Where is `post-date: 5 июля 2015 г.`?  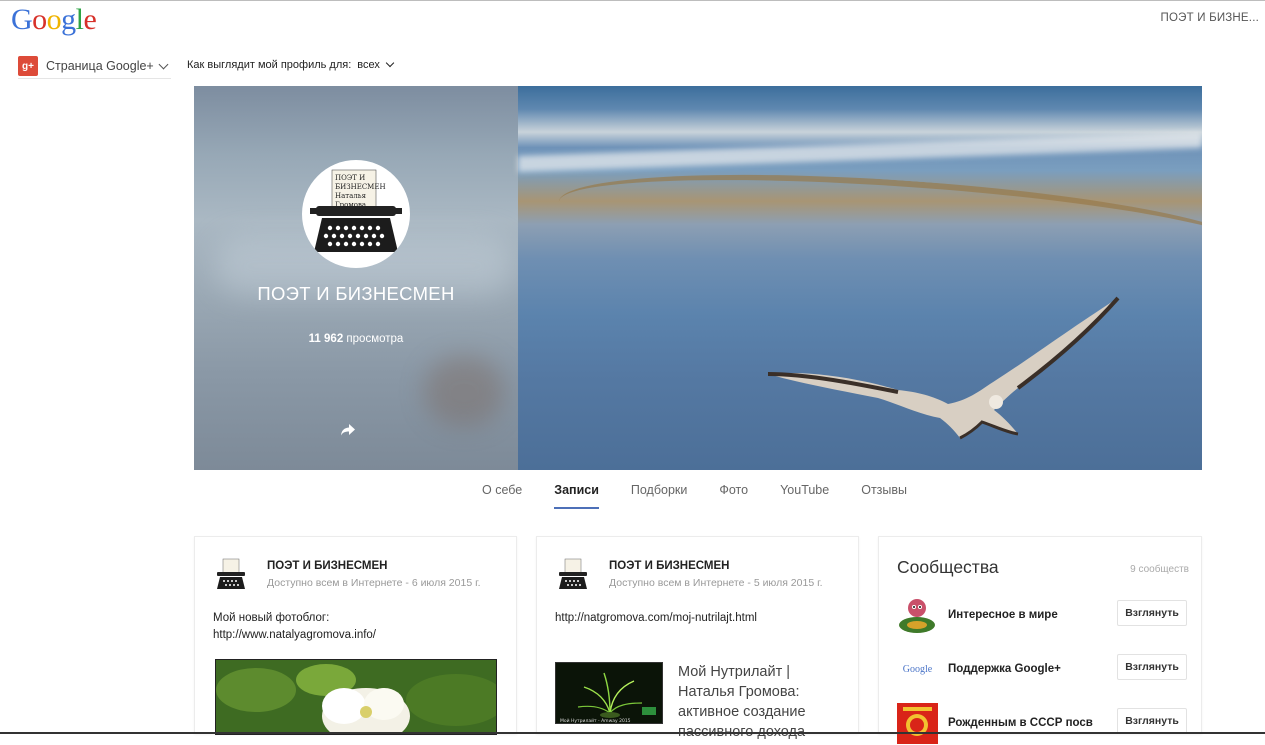 post-date: 5 июля 2015 г. is located at coordinates (788, 583).